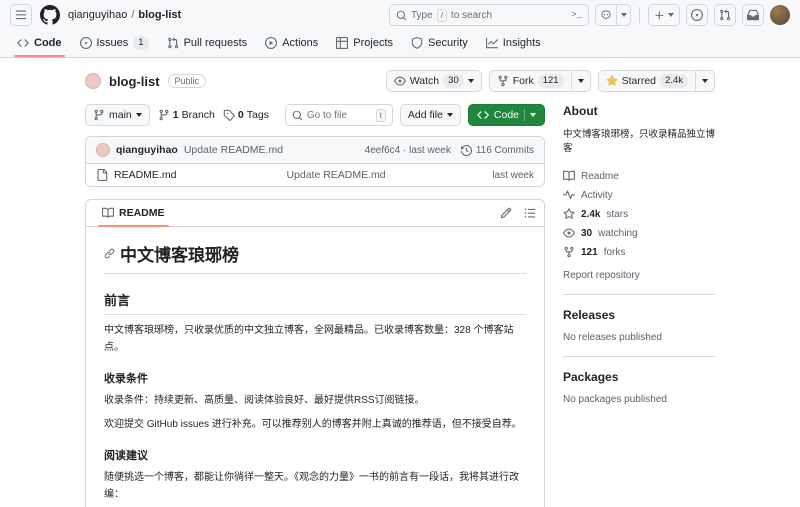 This screenshot has height=507, width=800. I want to click on readme-title-heading: 中文博客琅琊榜, so click(315, 257).